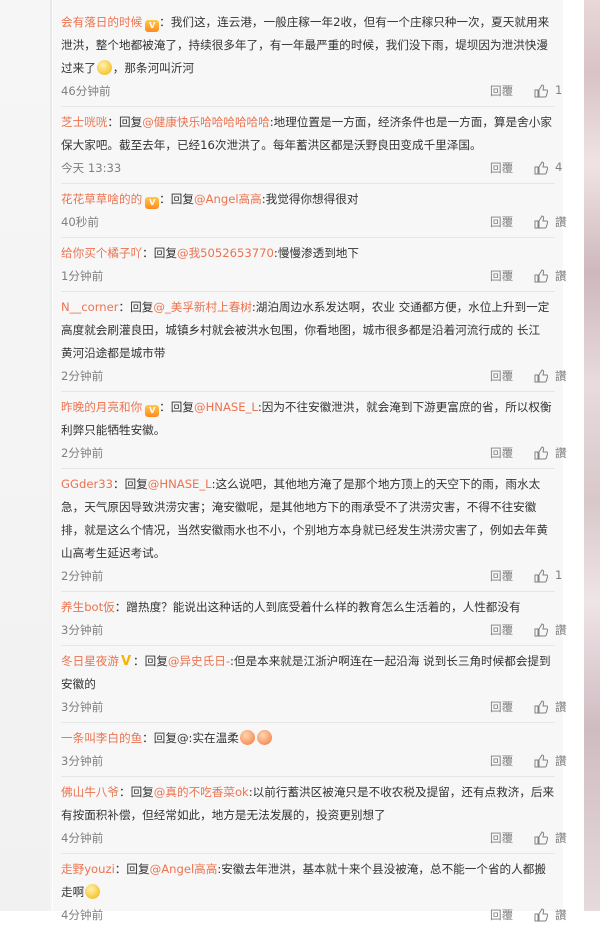  What do you see at coordinates (385, 661) in the screenshot?
I see `comment-body: :但是本来就是江浙沪啊连在一起沿海 说到长三角时候都会提` at bounding box center [385, 661].